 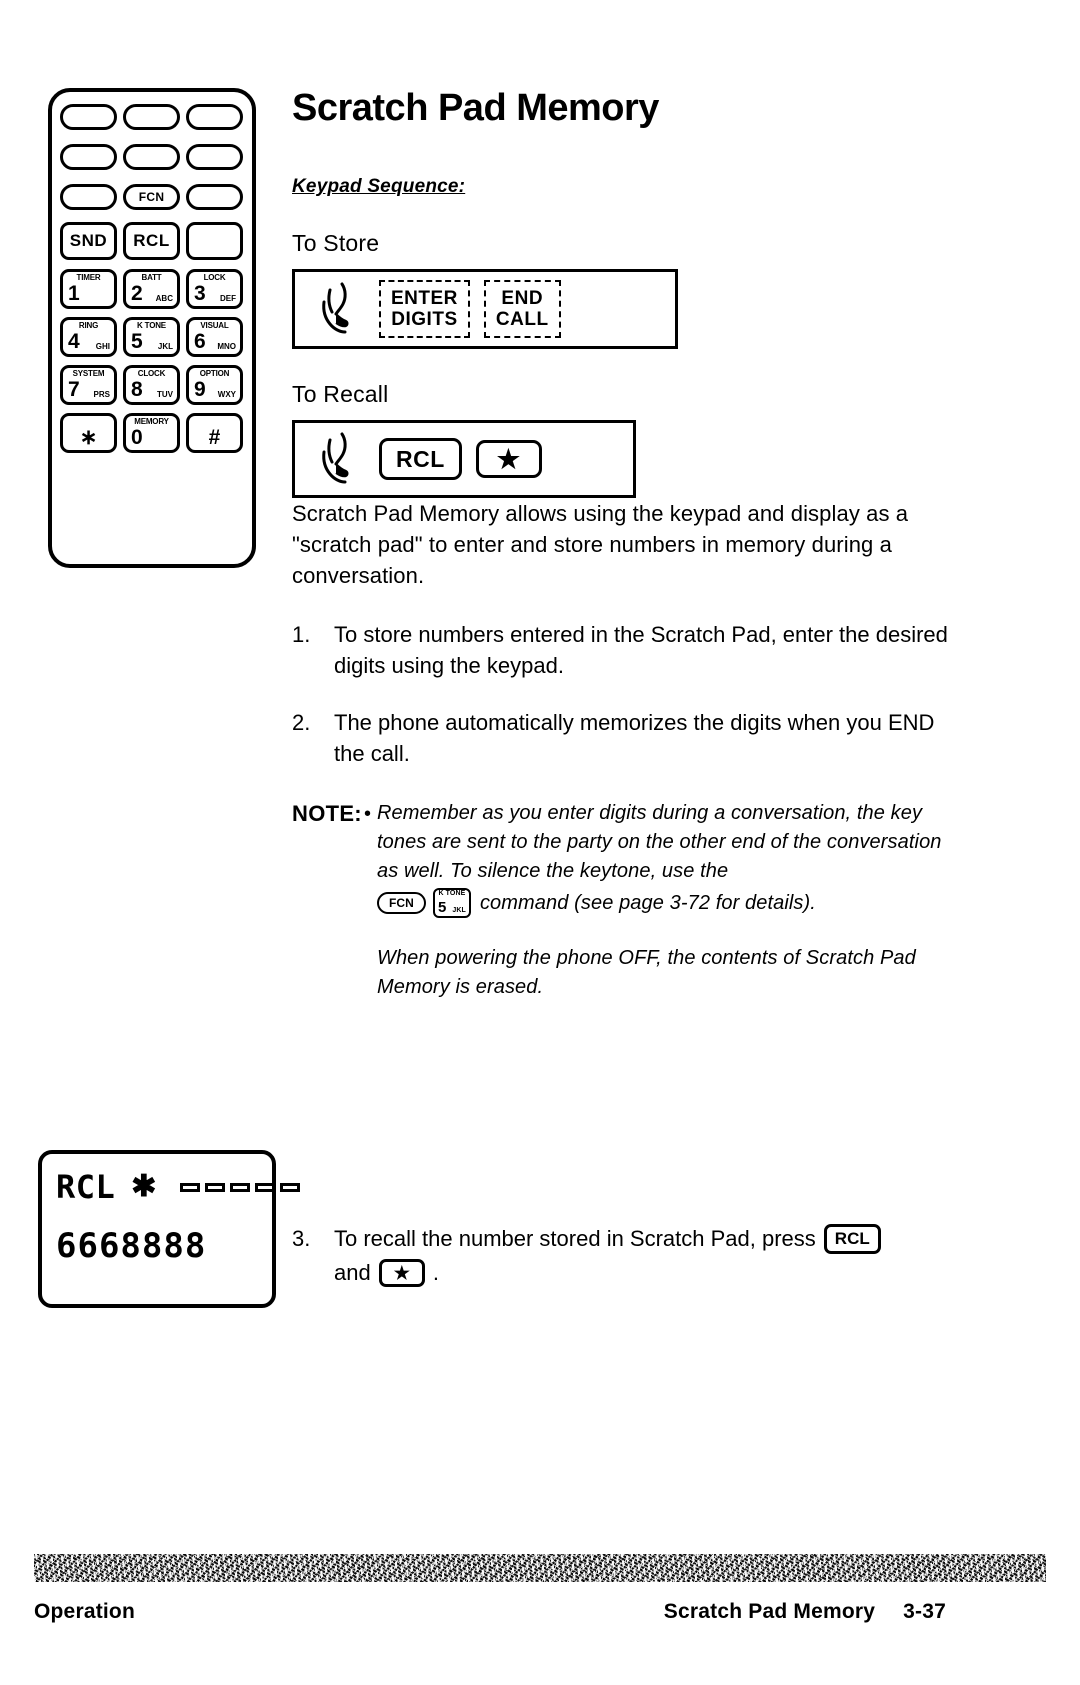 What do you see at coordinates (178, 1187) in the screenshot?
I see `lcd-status-row: RCL ✱` at bounding box center [178, 1187].